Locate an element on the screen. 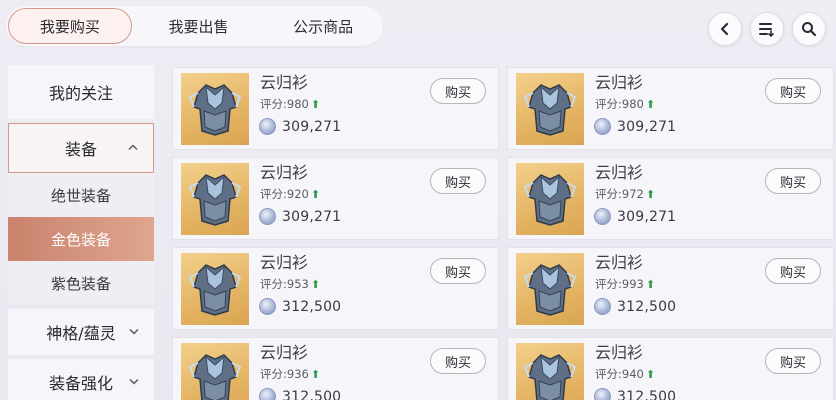 The width and height of the screenshot is (836, 400). back-button is located at coordinates (725, 29).